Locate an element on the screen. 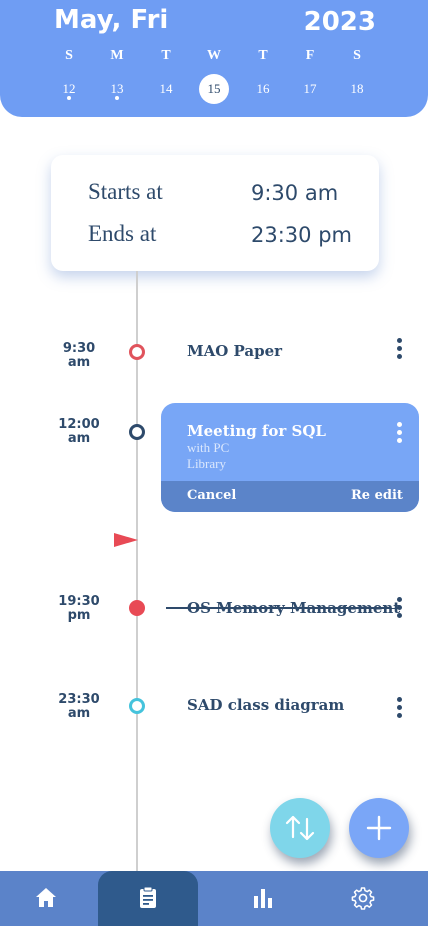  time-value: 19:30 is located at coordinates (79, 601).